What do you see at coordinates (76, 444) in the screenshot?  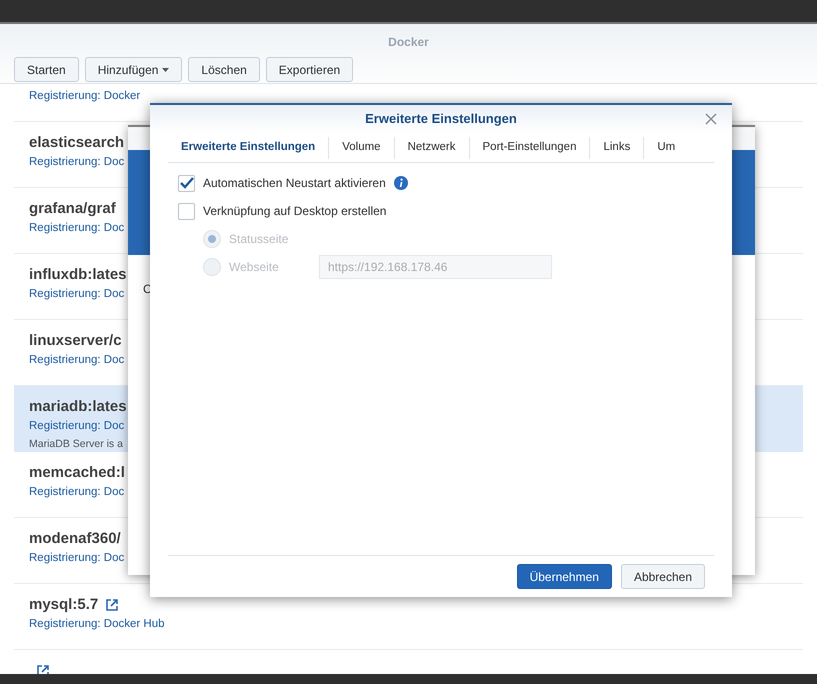 I see `image-description: MariaDB Server is a` at bounding box center [76, 444].